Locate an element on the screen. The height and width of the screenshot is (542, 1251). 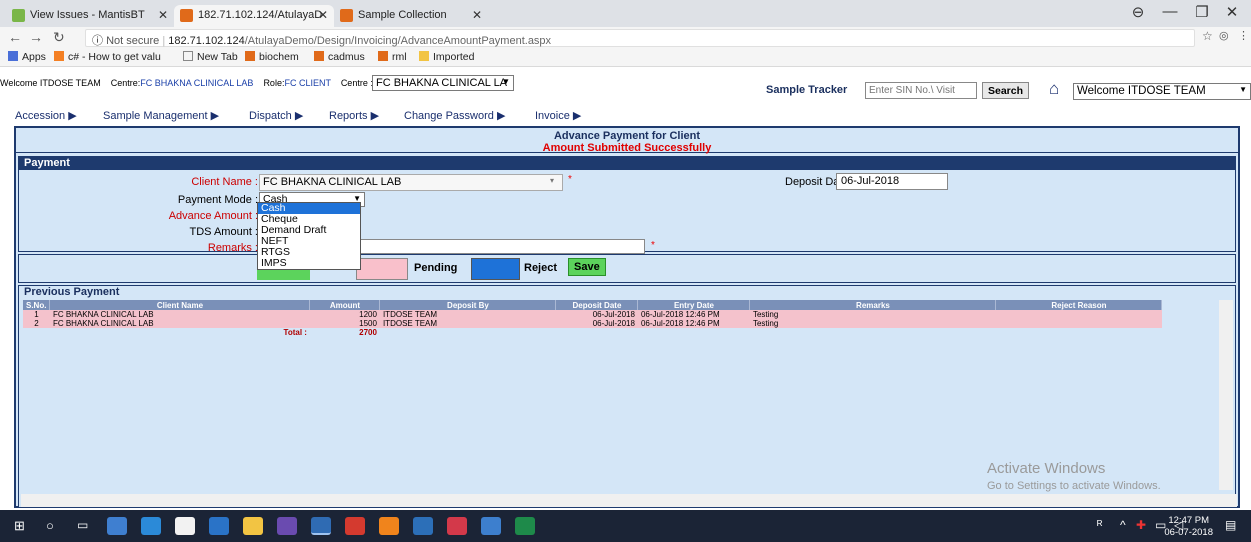
cell-entry-date: 06-Jul-2018 12:46 PM is located at coordinates (693, 323).